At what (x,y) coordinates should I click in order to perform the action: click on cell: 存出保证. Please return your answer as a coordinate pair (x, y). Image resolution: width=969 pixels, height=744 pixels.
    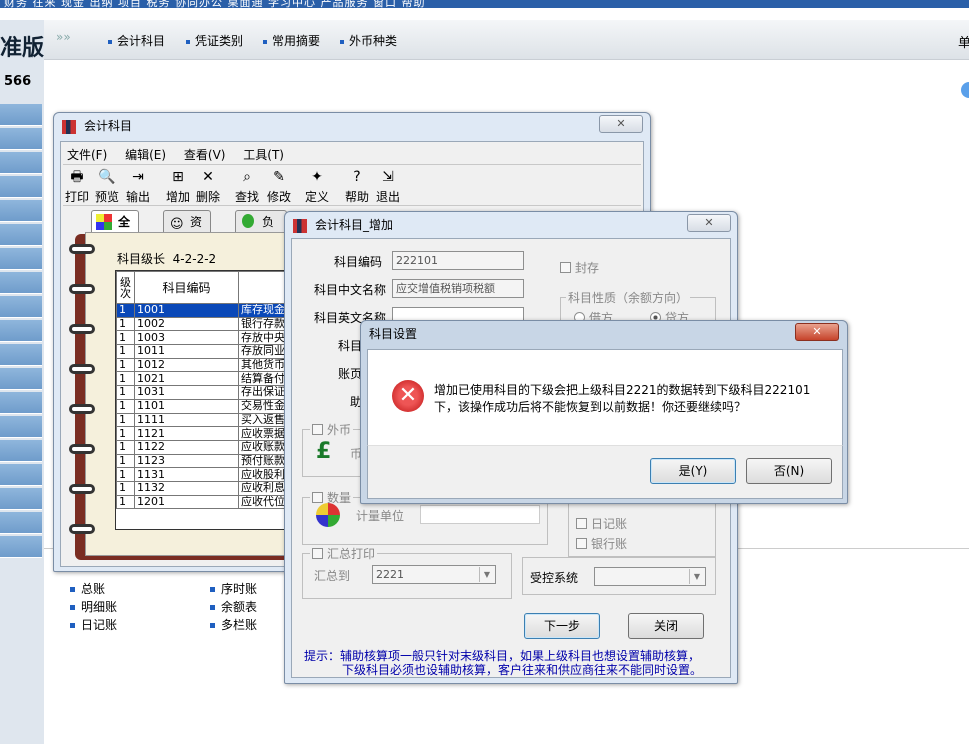
    Looking at the image, I should click on (264, 392).